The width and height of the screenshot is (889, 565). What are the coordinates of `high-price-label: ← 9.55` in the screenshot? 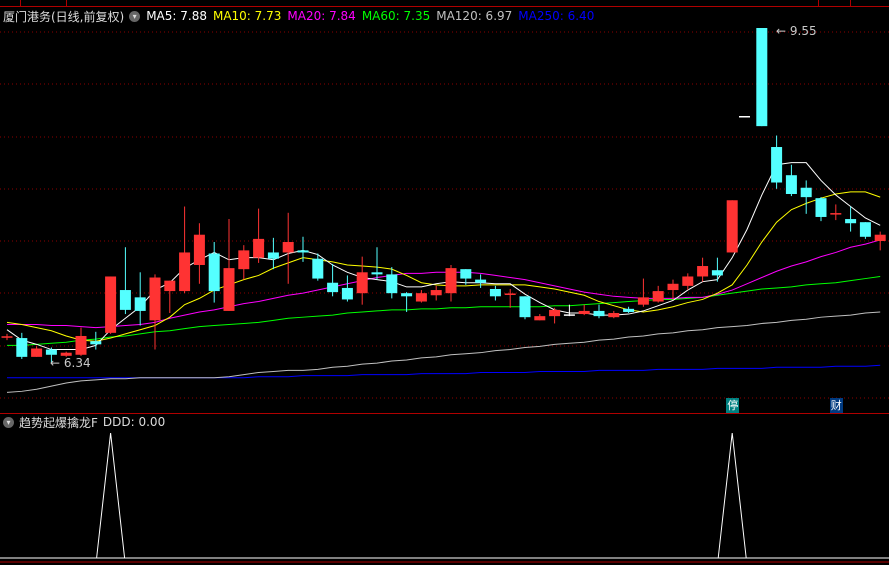 It's located at (796, 31).